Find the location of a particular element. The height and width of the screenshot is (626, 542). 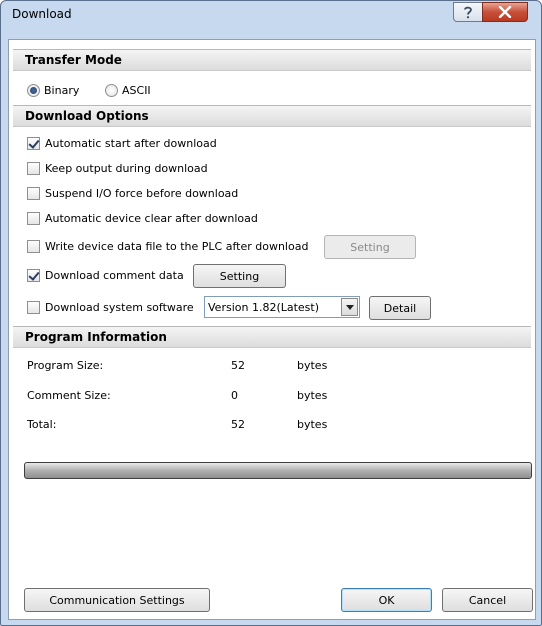

total-value: 52 is located at coordinates (238, 424).